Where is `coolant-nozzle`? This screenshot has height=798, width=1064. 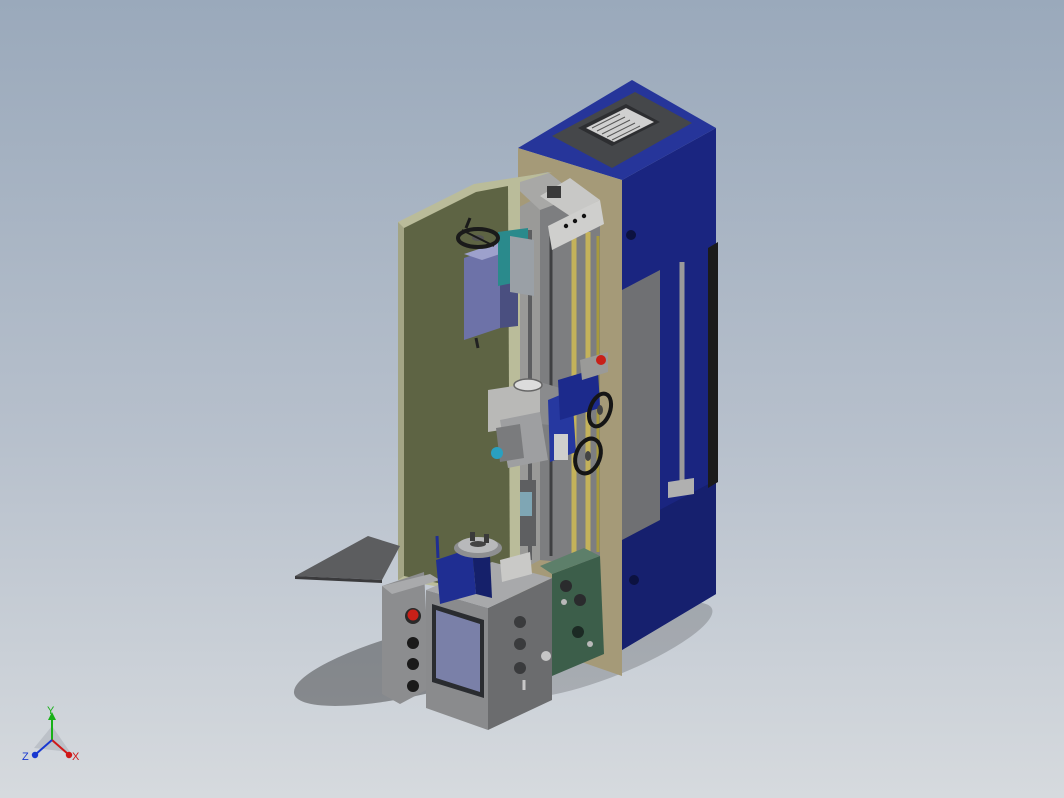
coolant-nozzle is located at coordinates (497, 453).